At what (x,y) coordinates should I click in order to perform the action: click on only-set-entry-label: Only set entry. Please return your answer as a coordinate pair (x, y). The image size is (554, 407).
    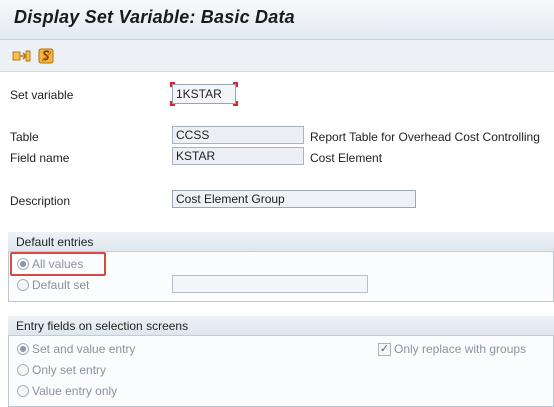
    Looking at the image, I should click on (69, 370).